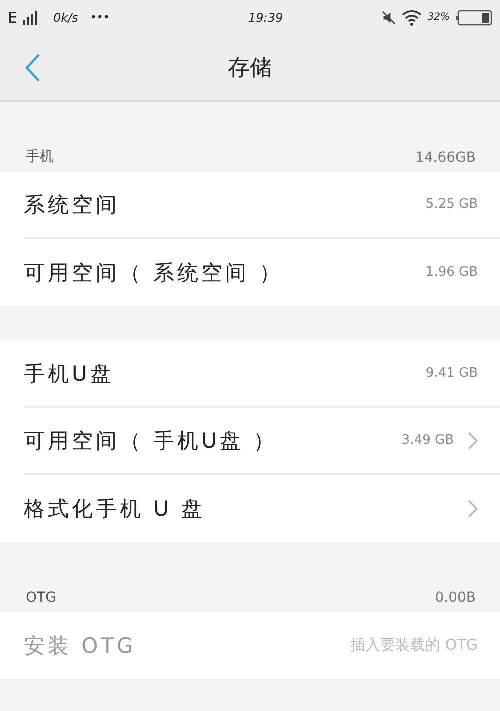 The width and height of the screenshot is (500, 711). I want to click on list-item: 系统空间 5.25 GB, so click(262, 205).